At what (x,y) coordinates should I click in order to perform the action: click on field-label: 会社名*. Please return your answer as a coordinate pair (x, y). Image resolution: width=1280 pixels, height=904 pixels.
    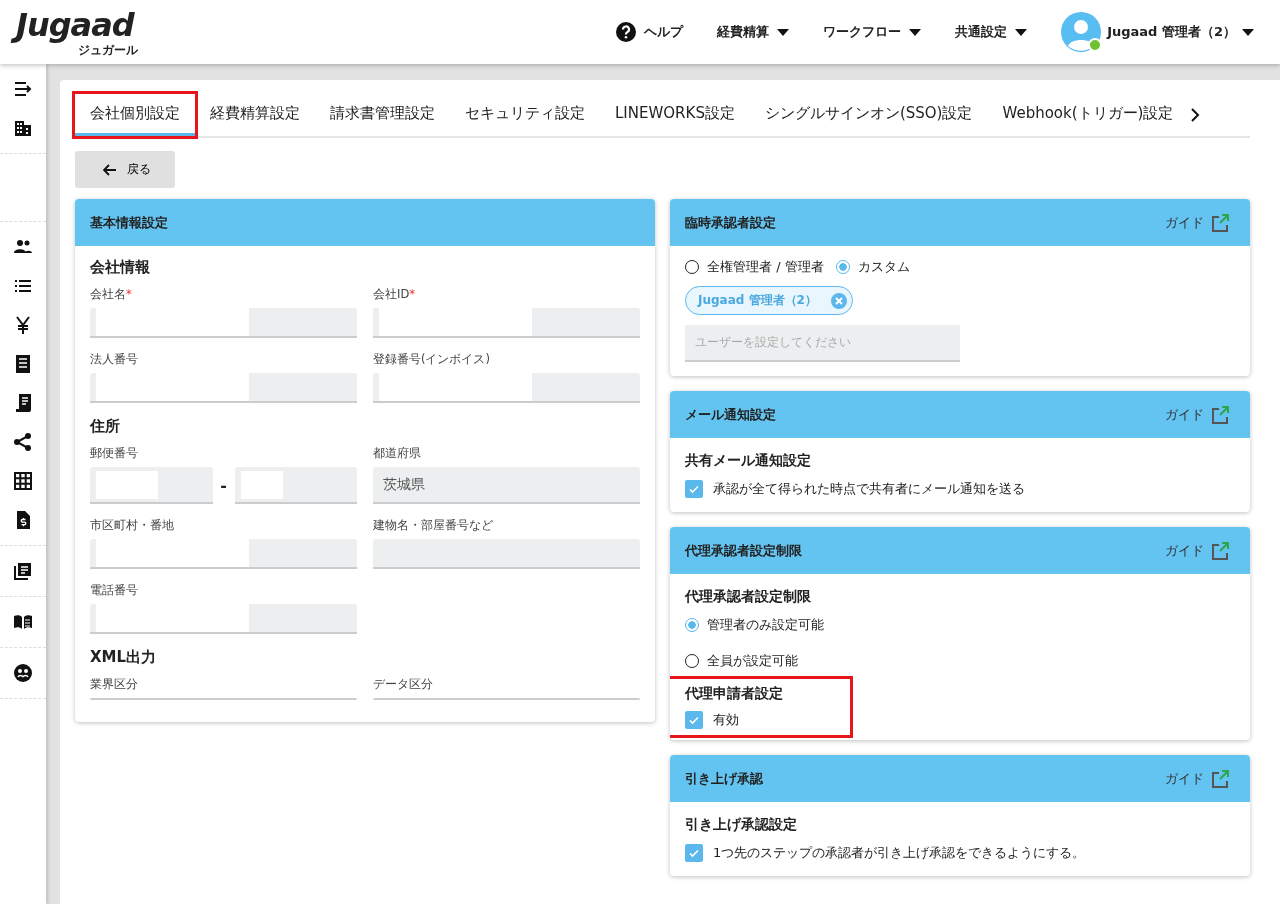
    Looking at the image, I should click on (111, 294).